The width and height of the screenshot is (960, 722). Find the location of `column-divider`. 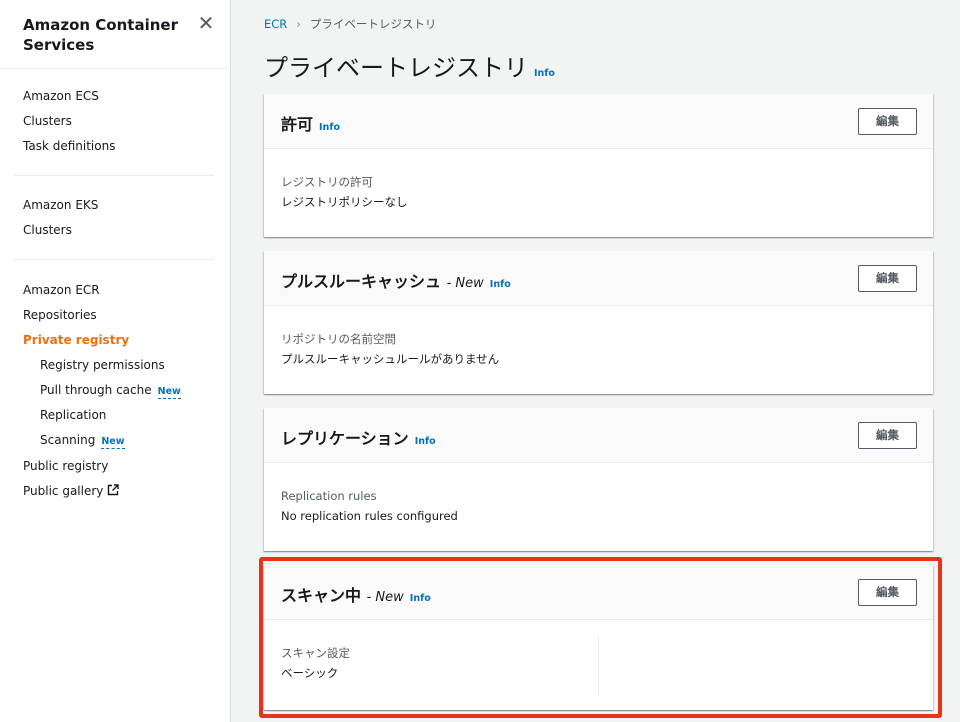

column-divider is located at coordinates (598, 666).